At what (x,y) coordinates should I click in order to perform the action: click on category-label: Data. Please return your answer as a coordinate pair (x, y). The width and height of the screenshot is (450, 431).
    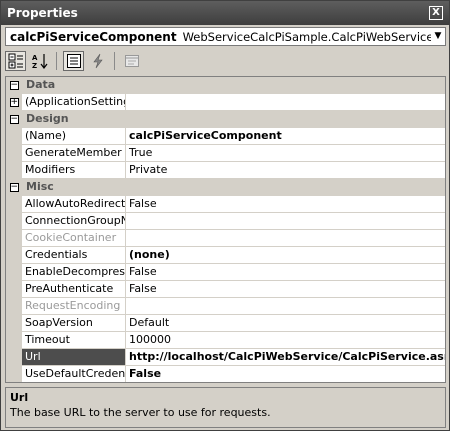
    Looking at the image, I should click on (41, 84).